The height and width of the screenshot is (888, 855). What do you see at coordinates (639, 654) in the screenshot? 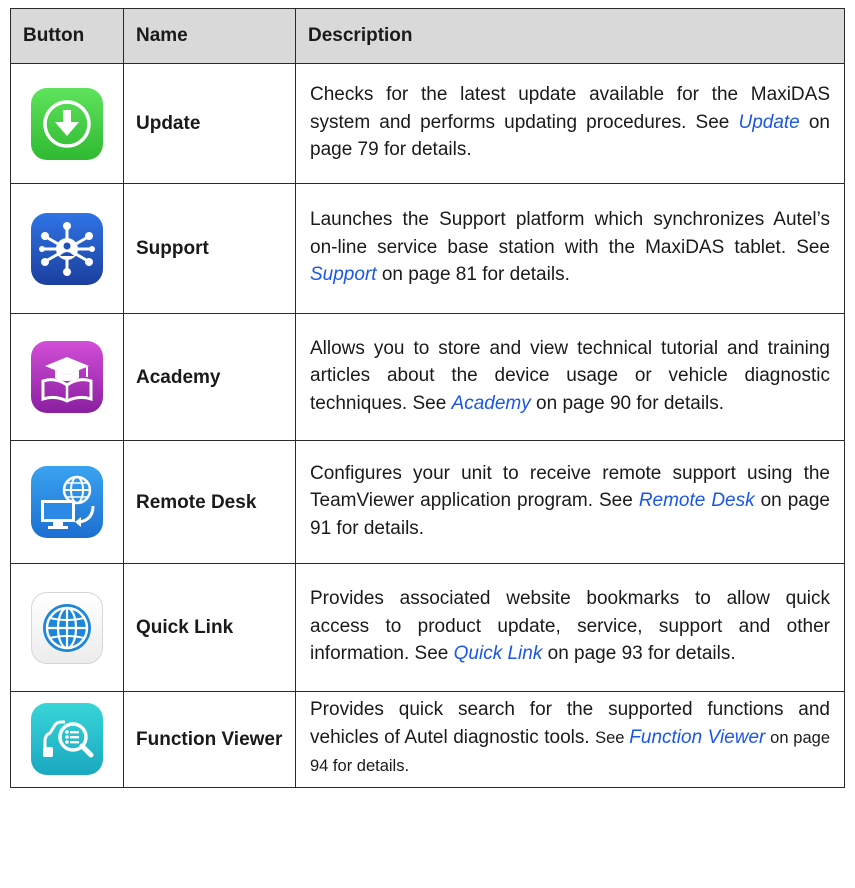
I see `description-text: on page 93 for details.` at bounding box center [639, 654].